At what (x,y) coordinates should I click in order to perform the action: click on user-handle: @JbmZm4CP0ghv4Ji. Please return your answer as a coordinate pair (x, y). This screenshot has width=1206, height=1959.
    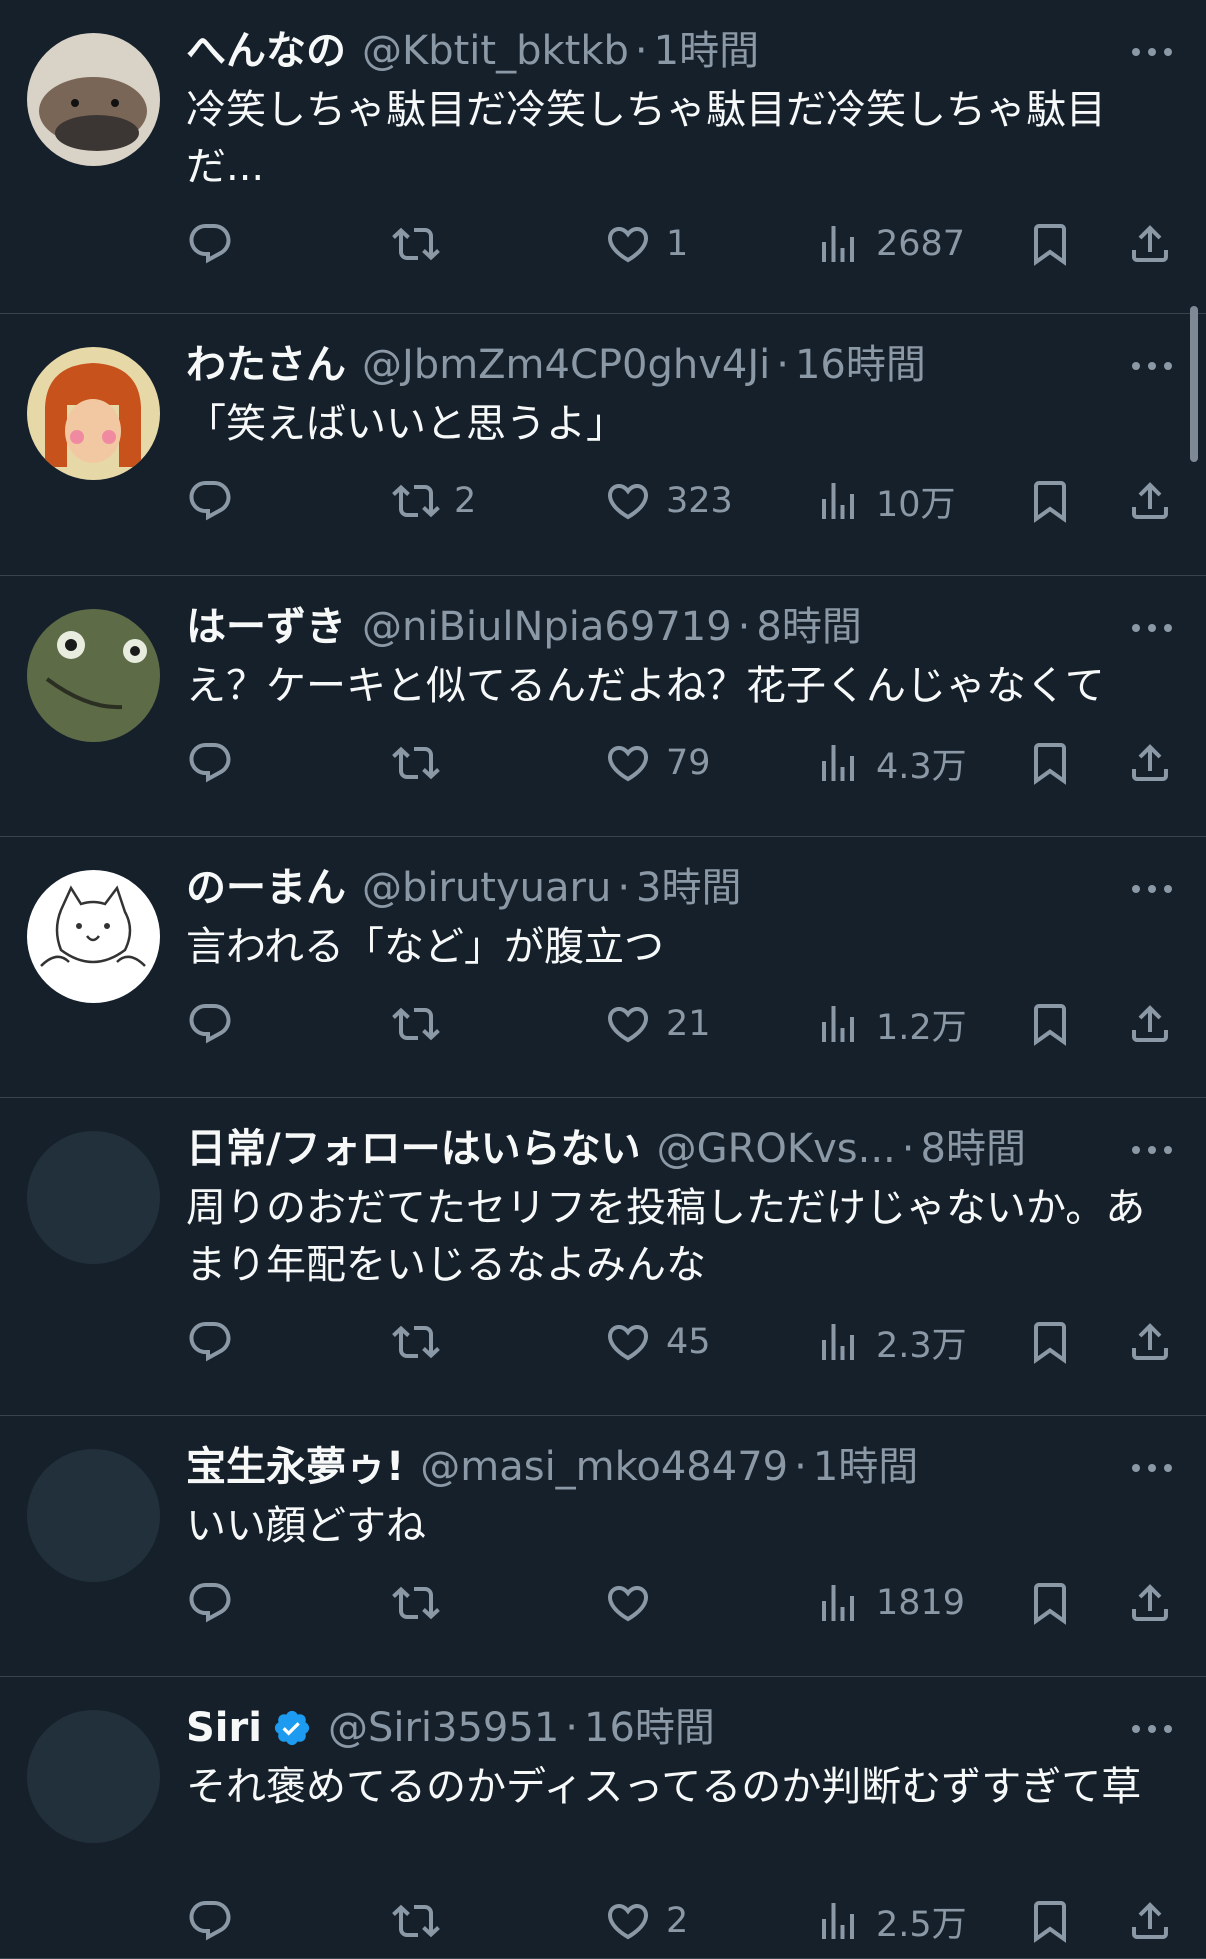
    Looking at the image, I should click on (566, 365).